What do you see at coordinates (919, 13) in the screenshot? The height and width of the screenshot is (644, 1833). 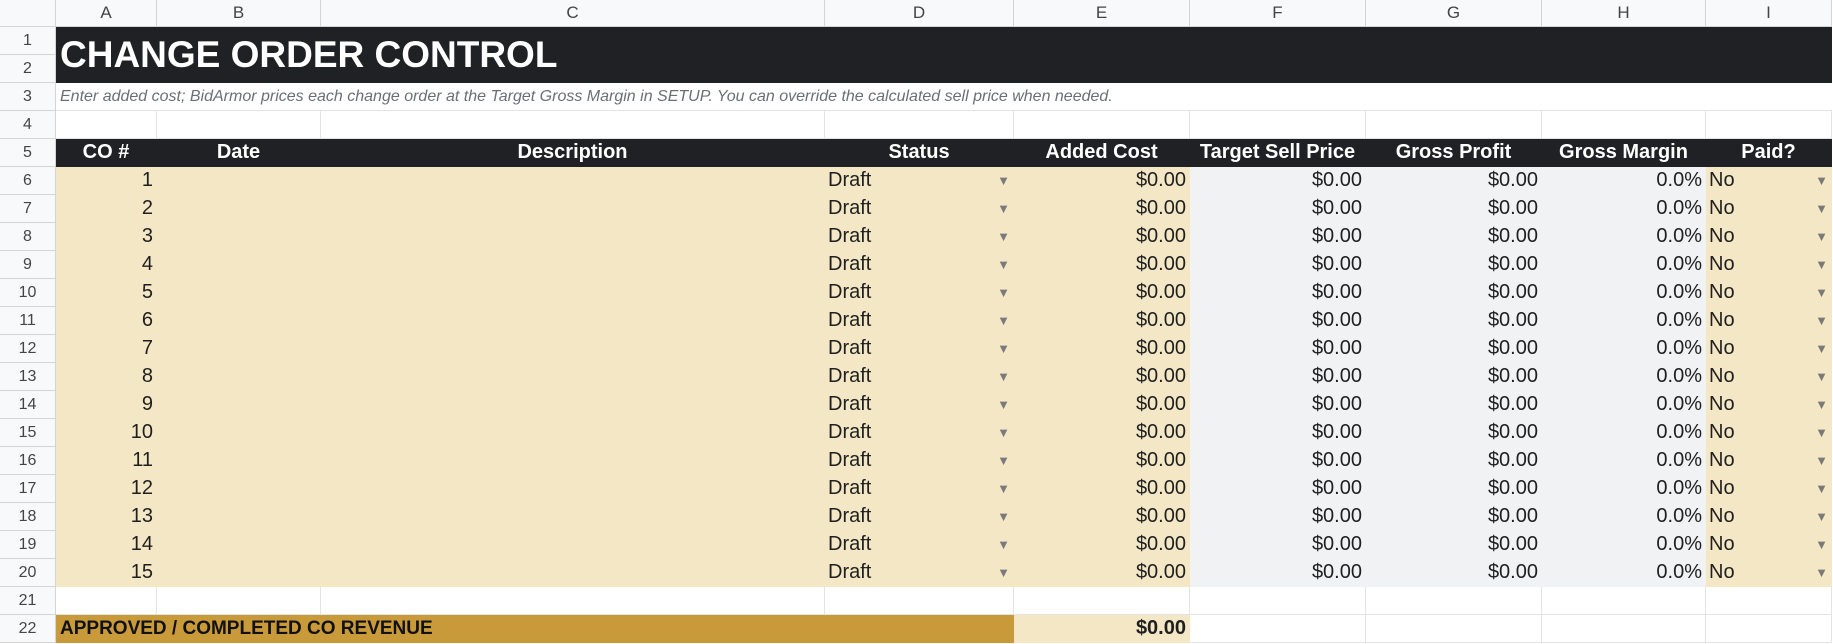 I see `column-header-d: D` at bounding box center [919, 13].